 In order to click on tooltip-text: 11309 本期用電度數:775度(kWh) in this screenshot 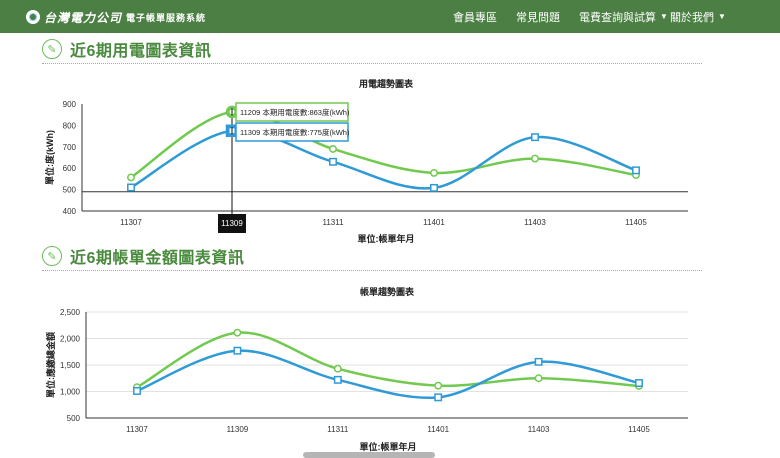, I will do `click(295, 132)`.